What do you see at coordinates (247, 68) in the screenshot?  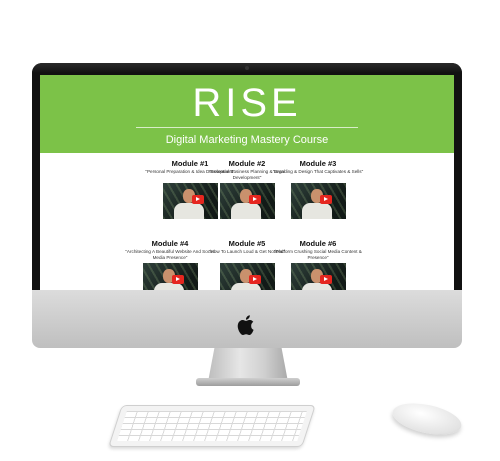 I see `camera-dot` at bounding box center [247, 68].